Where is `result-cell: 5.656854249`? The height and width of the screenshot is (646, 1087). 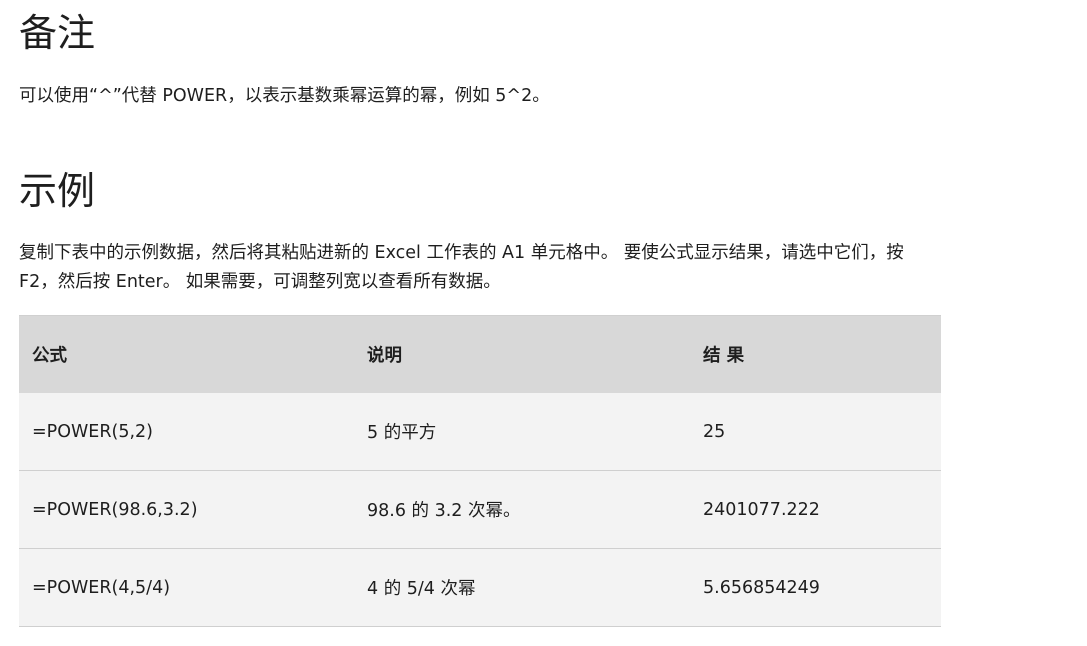 result-cell: 5.656854249 is located at coordinates (815, 587).